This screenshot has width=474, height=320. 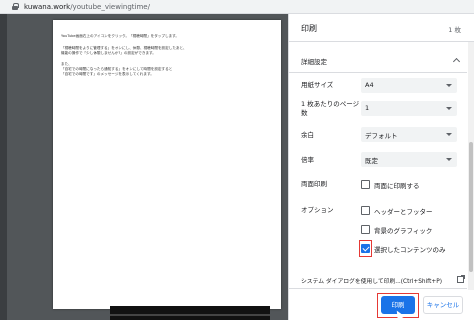 What do you see at coordinates (371, 280) in the screenshot?
I see `system-dialog-link: システム ダイアログを使用して印刷...(Ctrl+Shift+P)` at bounding box center [371, 280].